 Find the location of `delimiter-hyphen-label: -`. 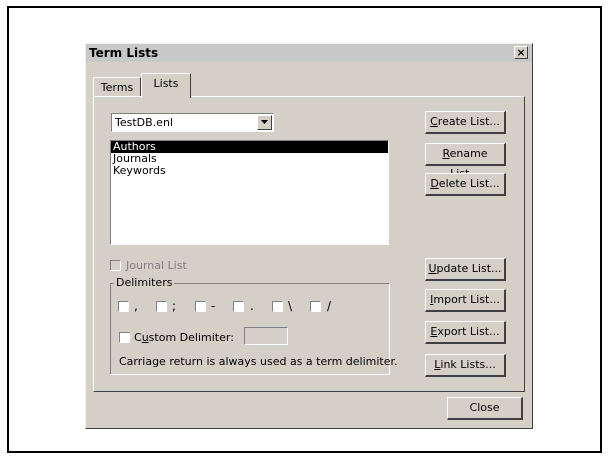

delimiter-hyphen-label: - is located at coordinates (213, 306).